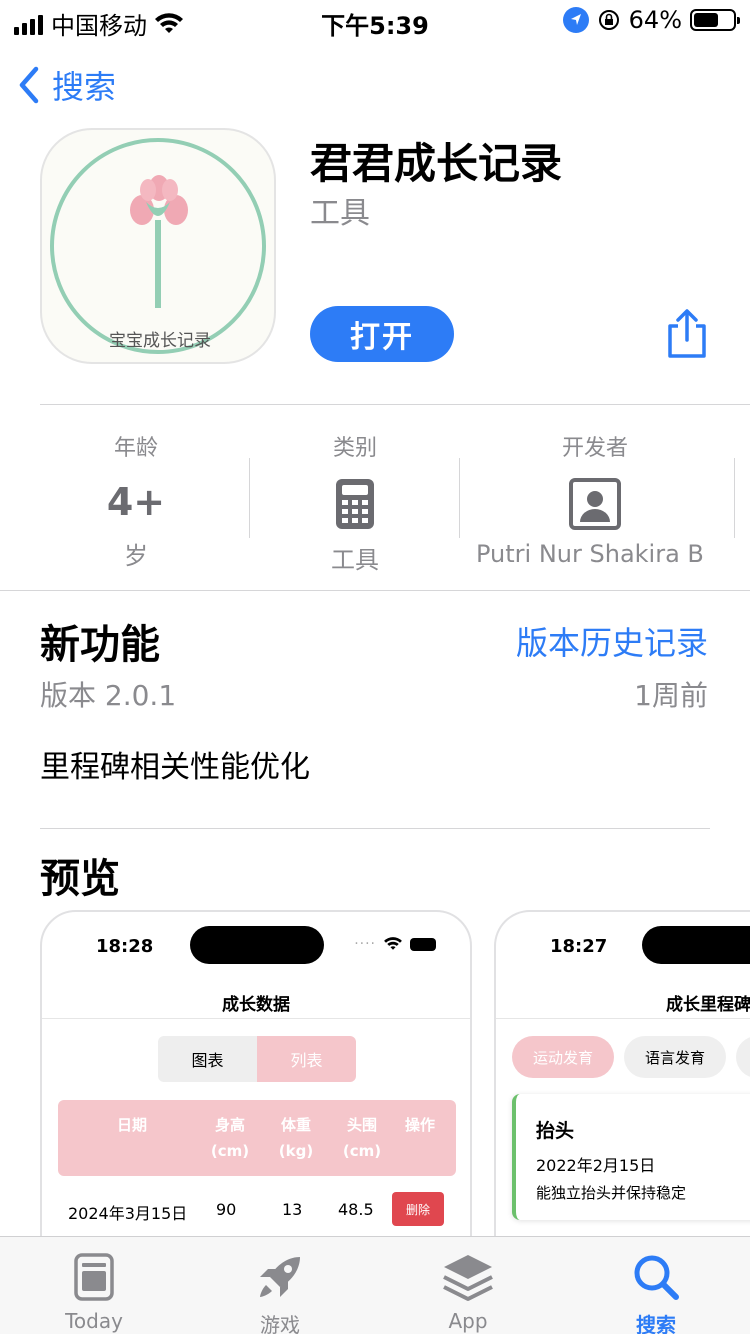 The image size is (750, 1334). What do you see at coordinates (675, 1057) in the screenshot?
I see `chip-language: 语言发育` at bounding box center [675, 1057].